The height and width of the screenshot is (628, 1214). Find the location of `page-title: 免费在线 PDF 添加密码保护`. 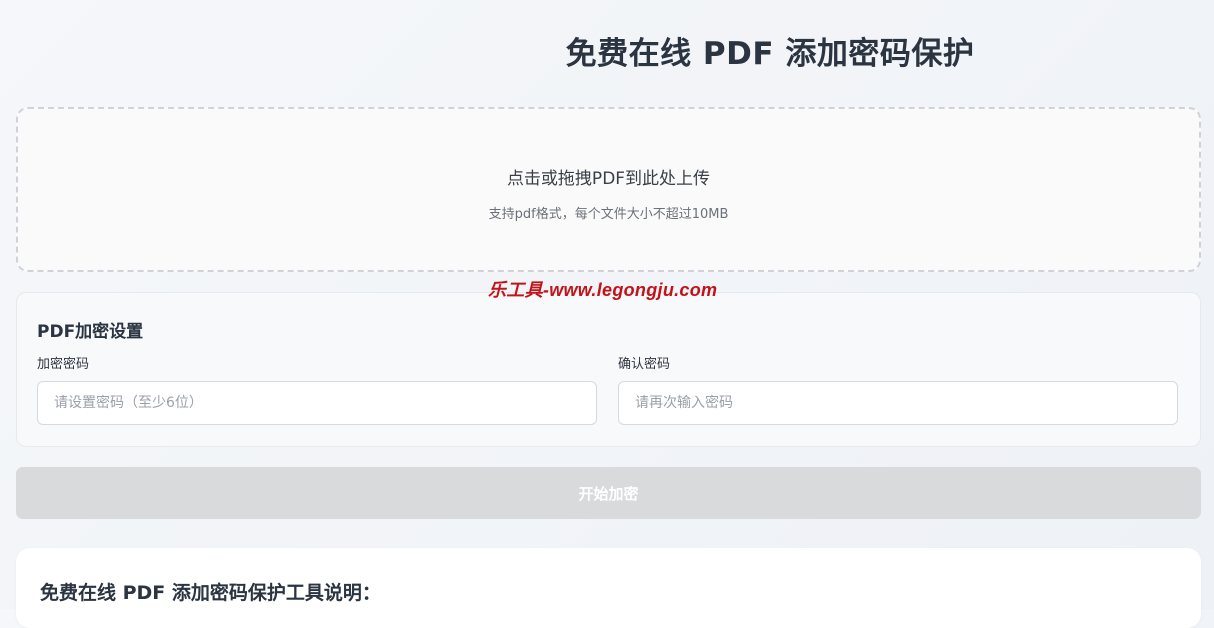

page-title: 免费在线 PDF 添加密码保护 is located at coordinates (770, 54).